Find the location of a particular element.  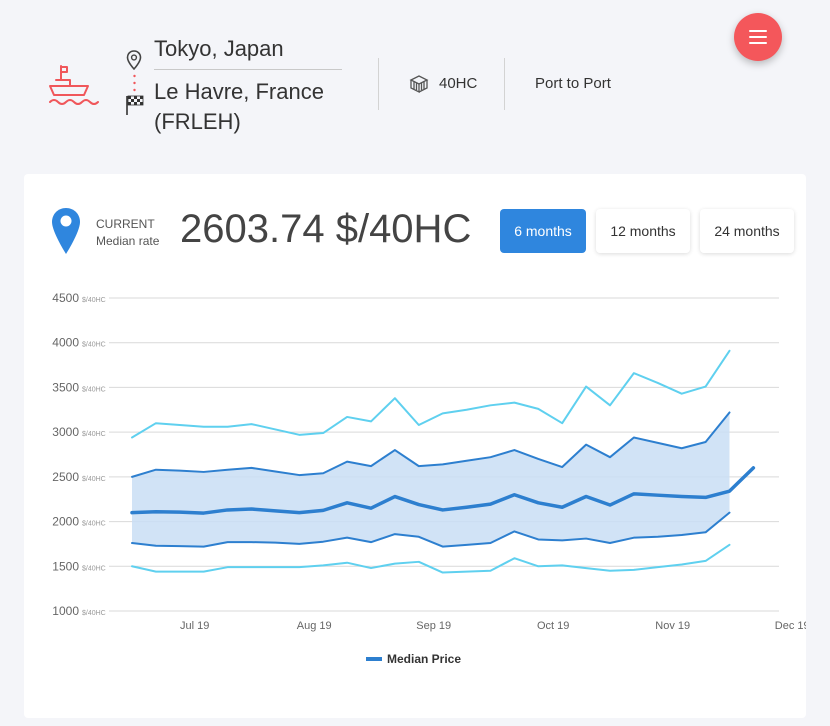

y-tick-label: 3500 is located at coordinates (65, 387).